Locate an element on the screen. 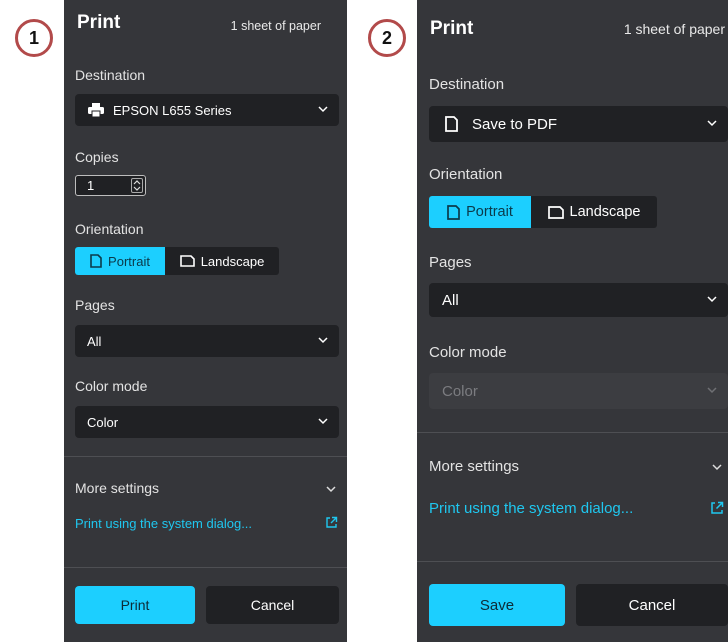 The width and height of the screenshot is (728, 642). step-badge-2-number: 2 is located at coordinates (386, 37).